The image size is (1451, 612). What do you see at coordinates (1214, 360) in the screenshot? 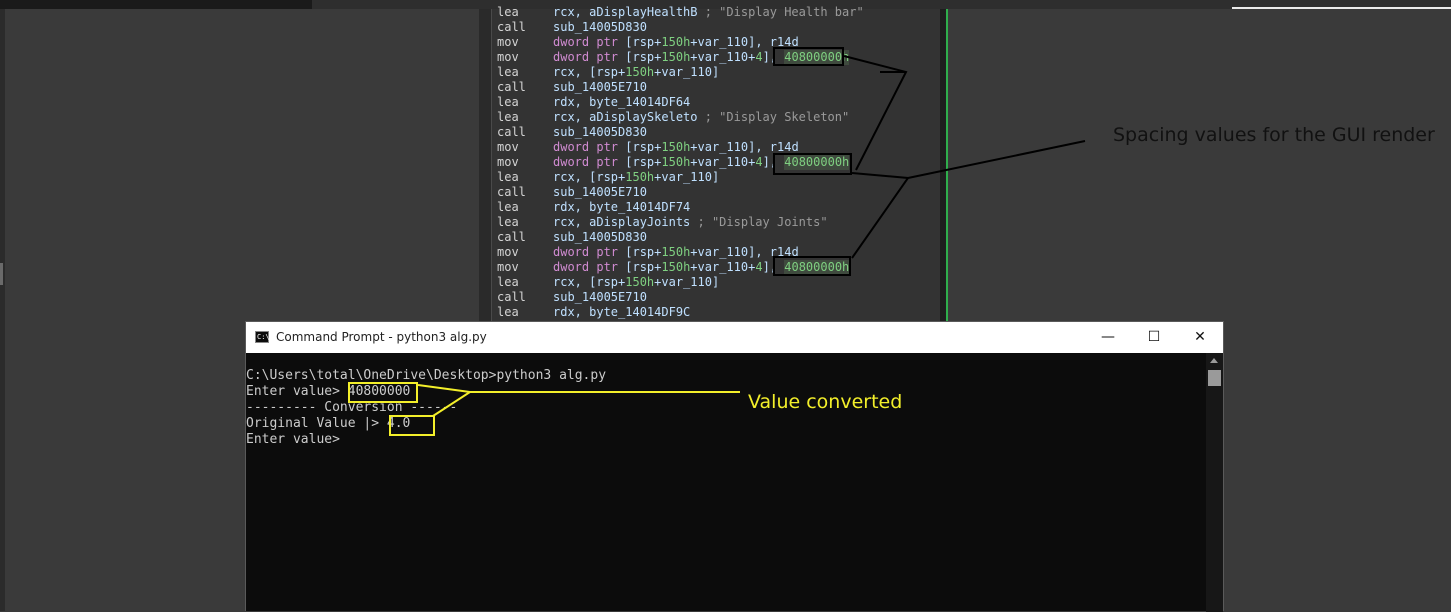
I see `scroll-up-arrow-icon` at bounding box center [1214, 360].